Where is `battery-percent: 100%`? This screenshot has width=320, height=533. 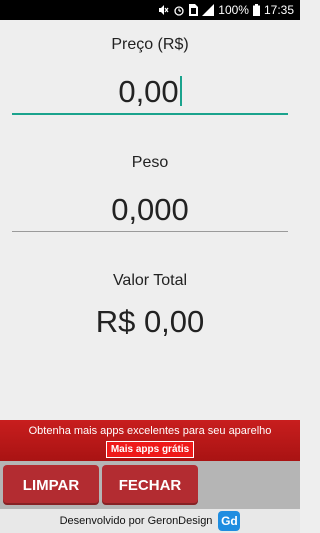 battery-percent: 100% is located at coordinates (233, 10).